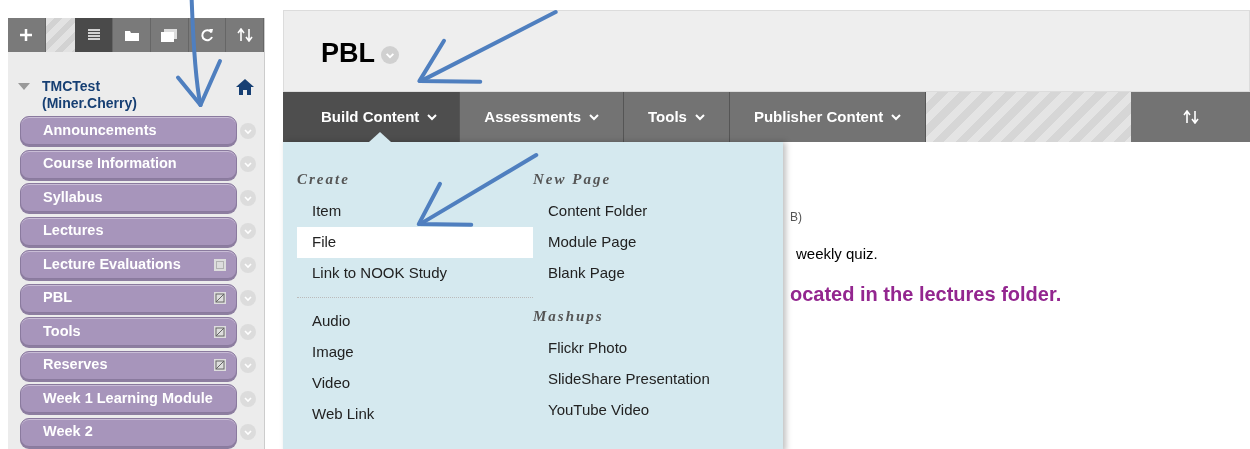  Describe the element at coordinates (651, 211) in the screenshot. I see `dropdown-item: Content Folder` at that location.